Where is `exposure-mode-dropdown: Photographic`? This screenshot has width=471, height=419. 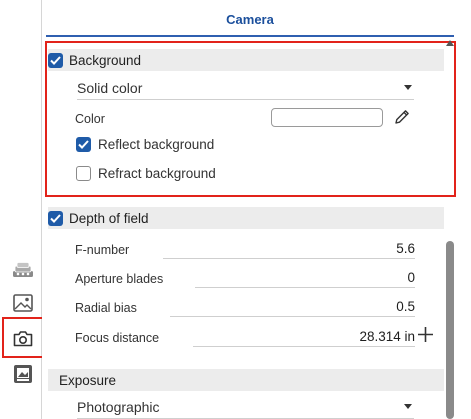 exposure-mode-dropdown: Photographic is located at coordinates (245, 407).